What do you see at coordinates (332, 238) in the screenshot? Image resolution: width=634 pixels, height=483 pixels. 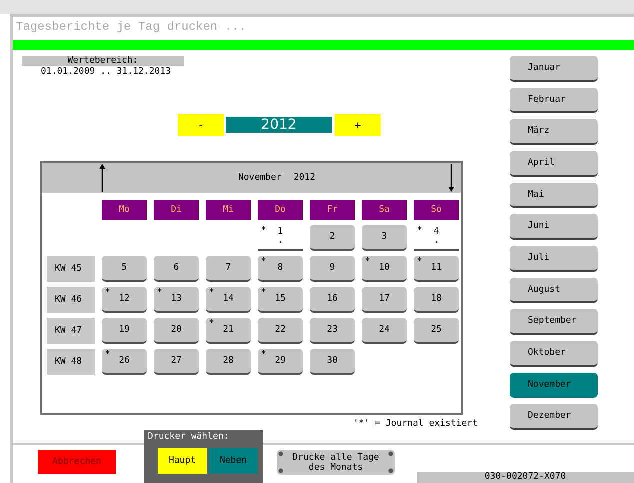 I see `day-button: 2` at bounding box center [332, 238].